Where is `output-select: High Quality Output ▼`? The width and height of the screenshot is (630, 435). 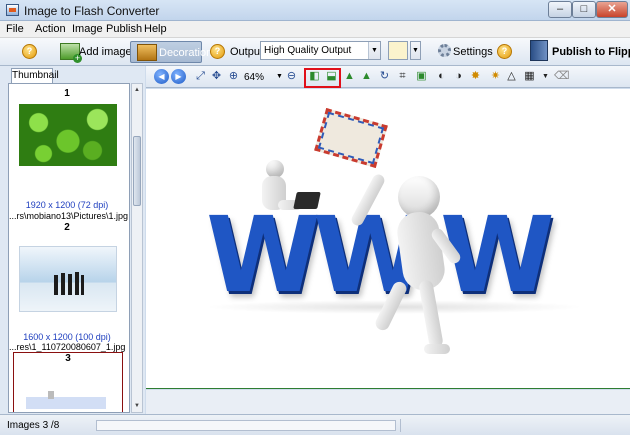
output-select: High Quality Output ▼ is located at coordinates (320, 50).